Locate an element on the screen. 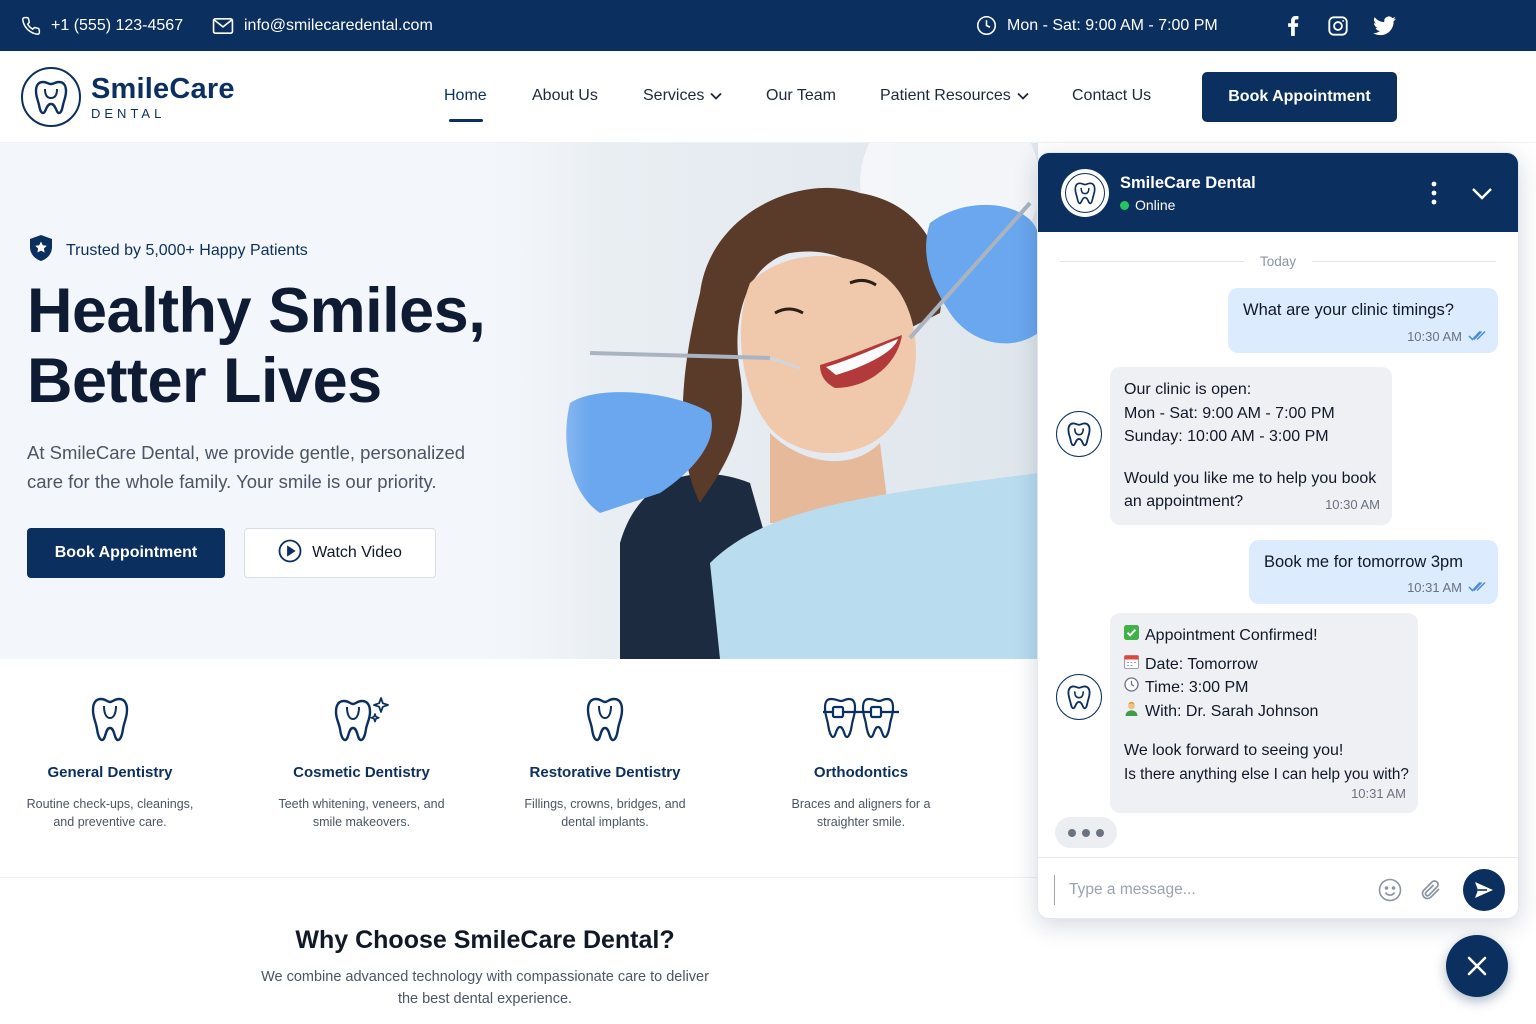 The height and width of the screenshot is (1024, 1536). brand-logo: SmileCare DENTAL is located at coordinates (128, 97).